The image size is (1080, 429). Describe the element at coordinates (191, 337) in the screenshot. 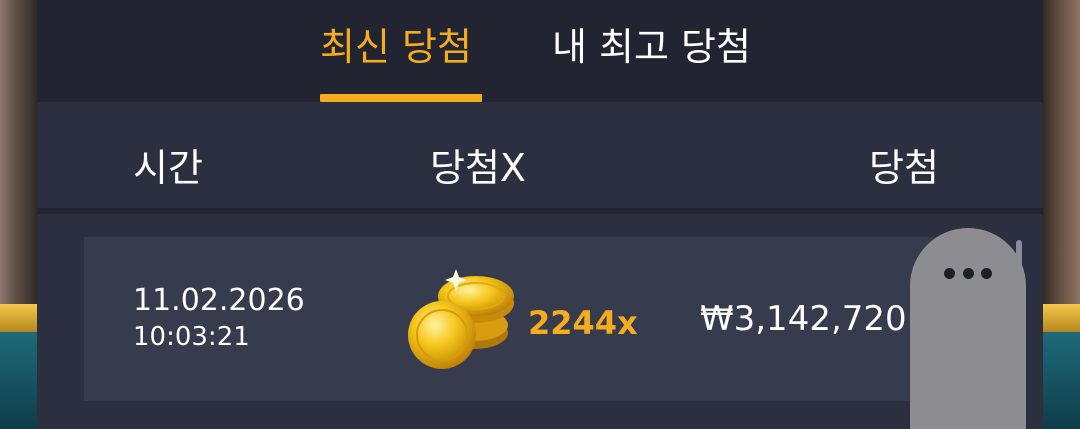

I see `win-time: 10:03:21` at that location.